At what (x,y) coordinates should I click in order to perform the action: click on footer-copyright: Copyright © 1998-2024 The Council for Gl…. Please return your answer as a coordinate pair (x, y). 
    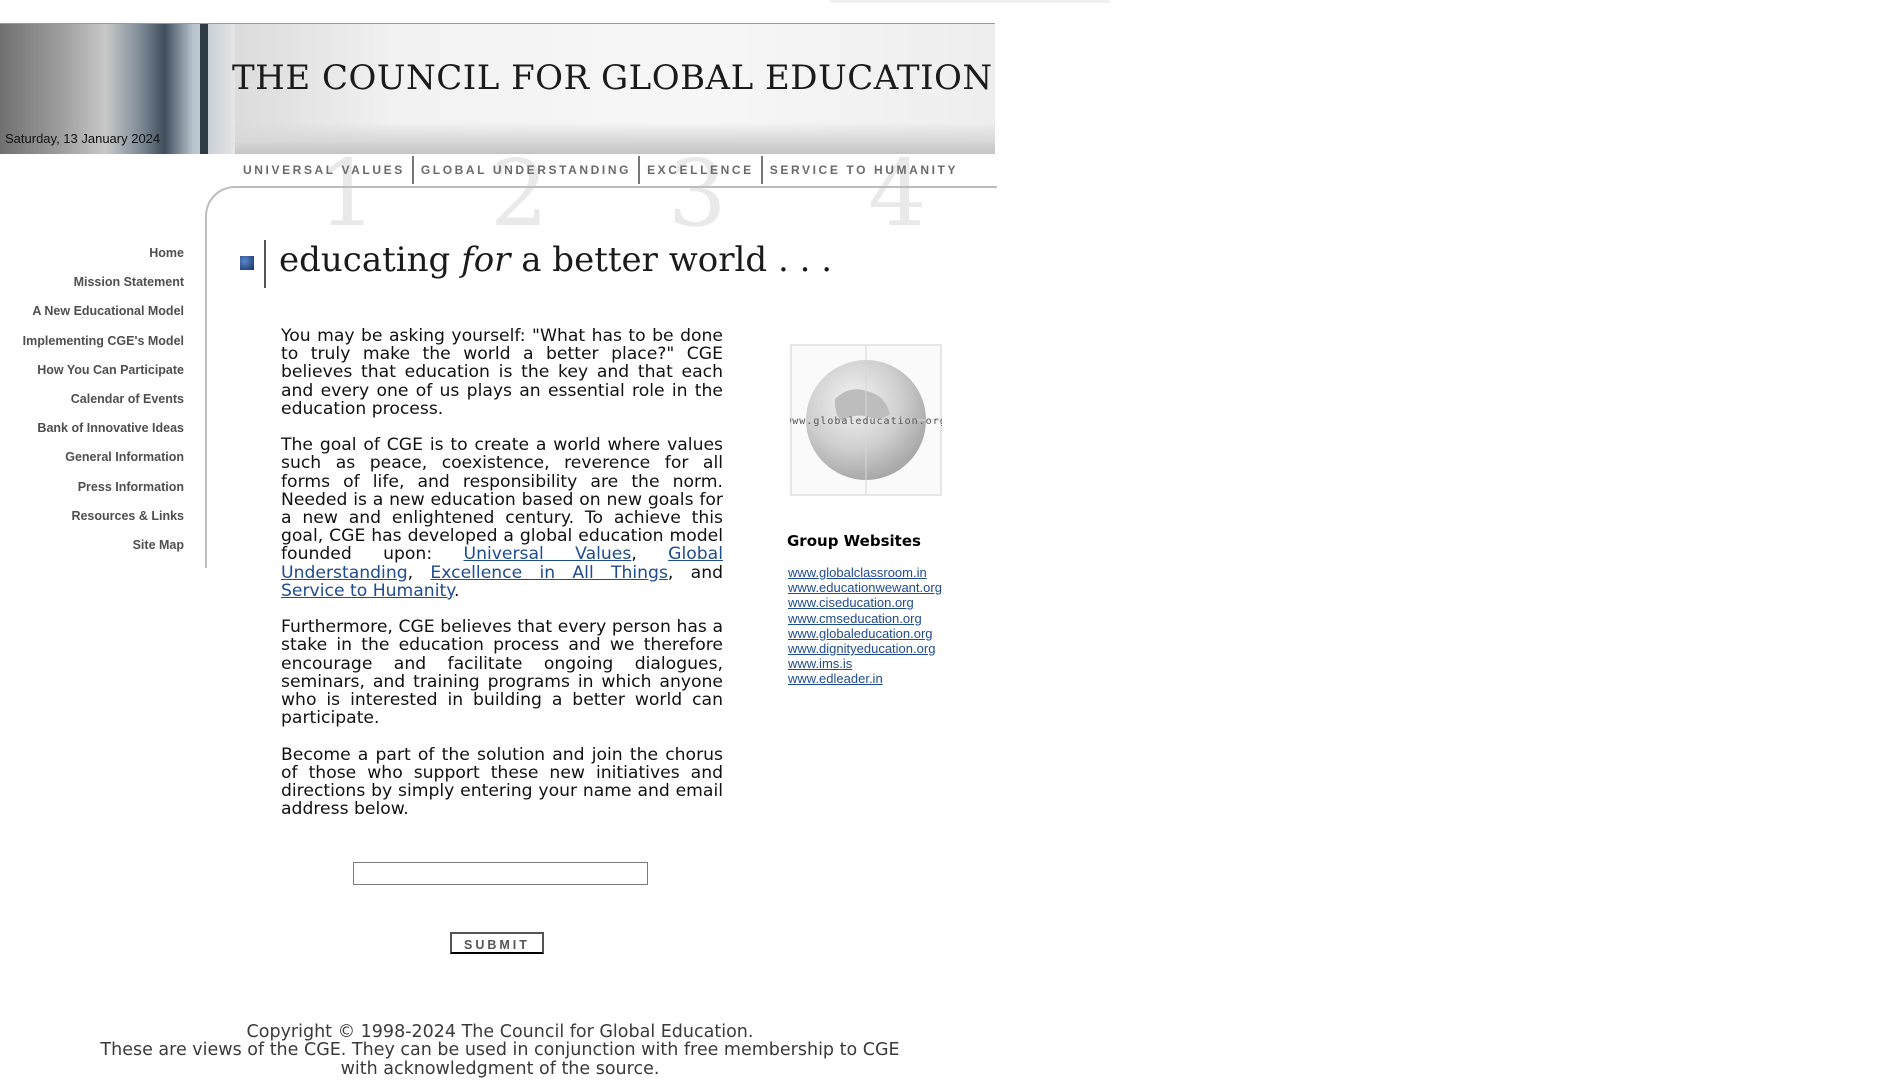
    Looking at the image, I should click on (500, 1032).